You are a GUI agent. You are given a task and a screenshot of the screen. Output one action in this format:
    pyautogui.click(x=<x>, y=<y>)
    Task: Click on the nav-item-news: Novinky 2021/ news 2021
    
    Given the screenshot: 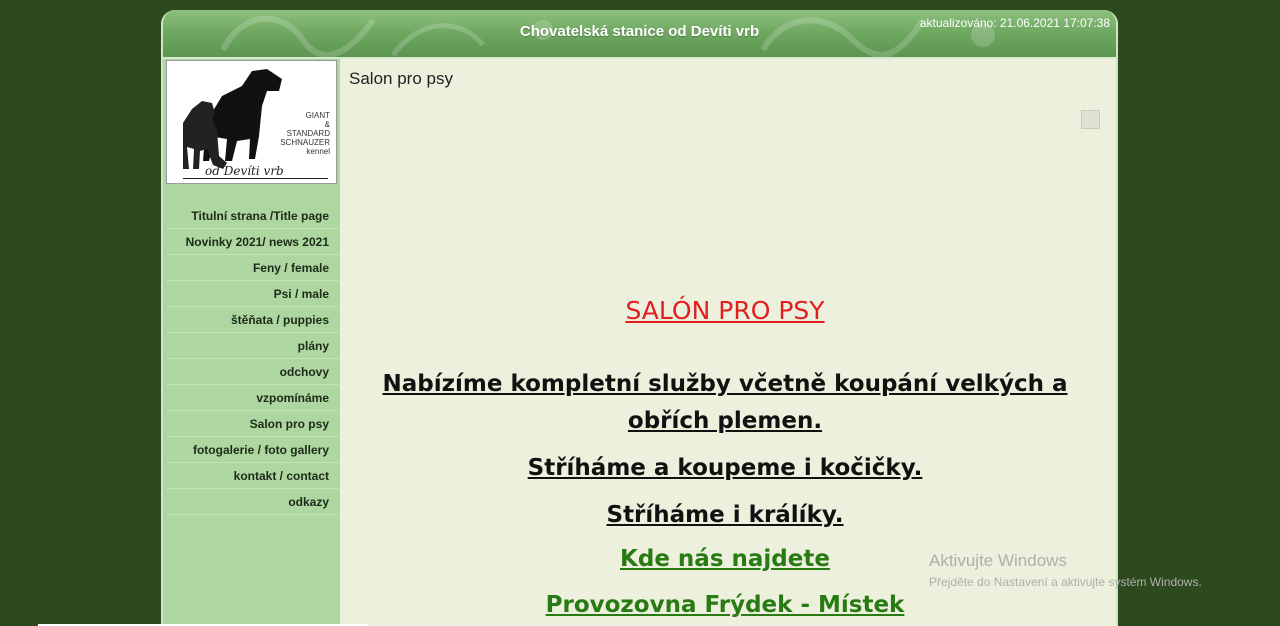 What is the action you would take?
    pyautogui.click(x=252, y=242)
    